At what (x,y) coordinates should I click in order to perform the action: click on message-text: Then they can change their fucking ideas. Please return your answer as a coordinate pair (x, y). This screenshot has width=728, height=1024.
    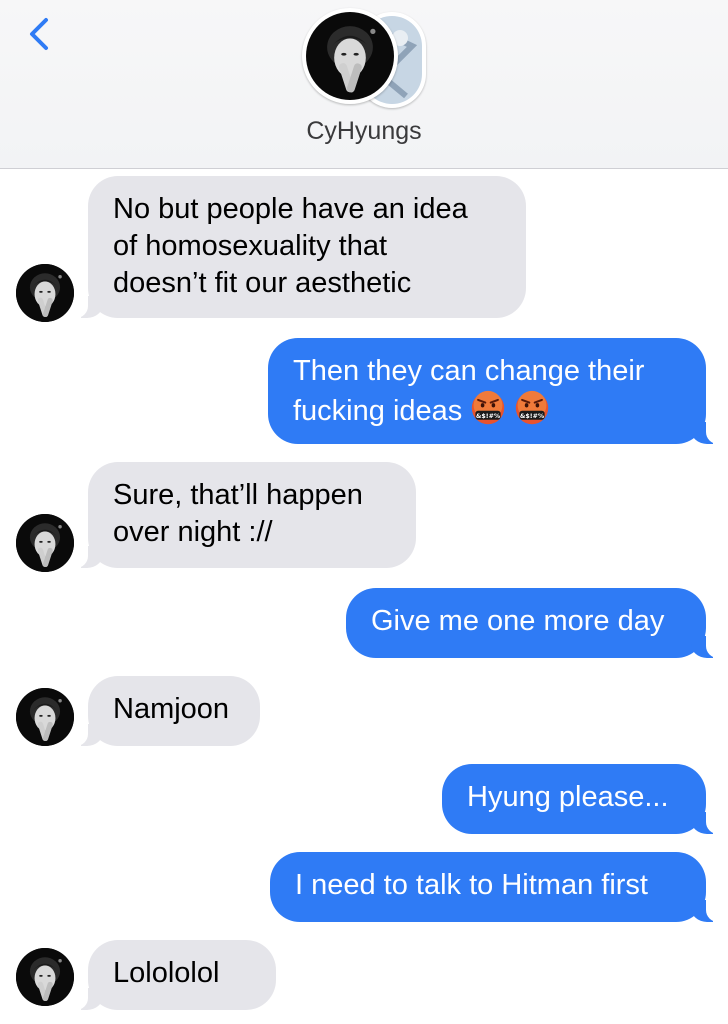
    Looking at the image, I should click on (469, 391).